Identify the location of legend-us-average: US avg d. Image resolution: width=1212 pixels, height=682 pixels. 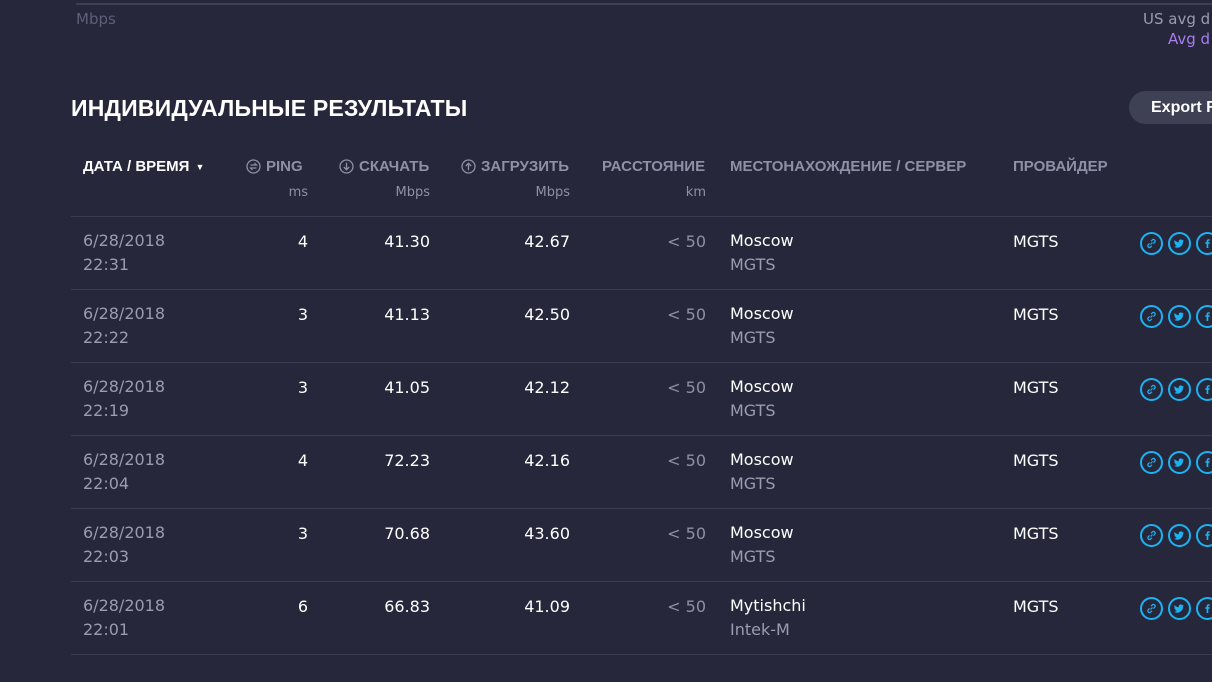
(1177, 19).